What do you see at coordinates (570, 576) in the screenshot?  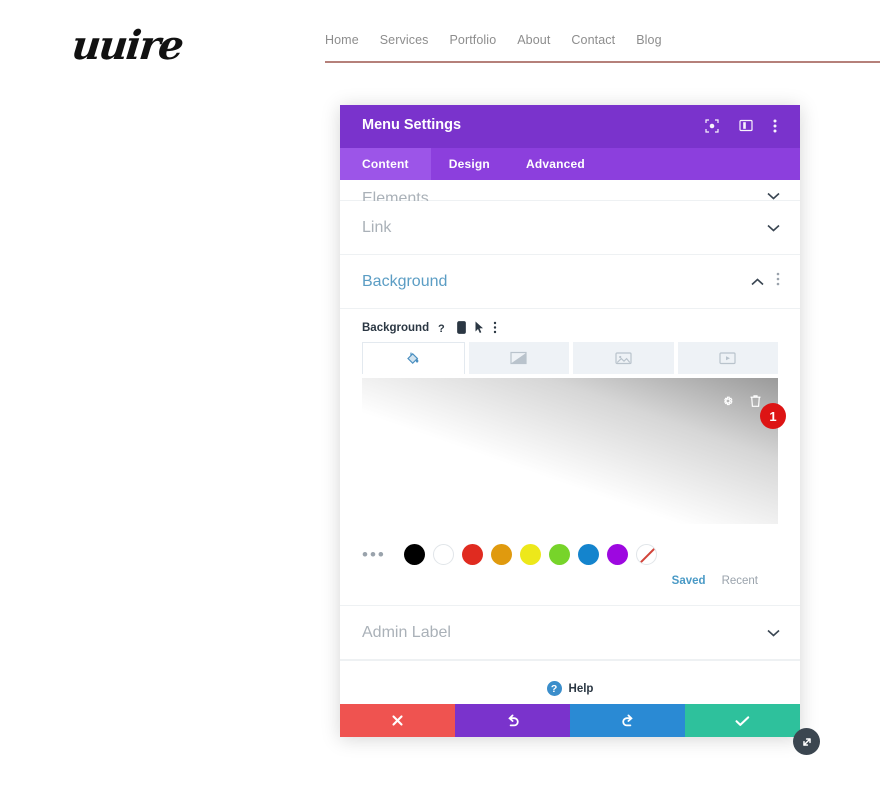 I see `palette-tabs: Saved Recent` at bounding box center [570, 576].